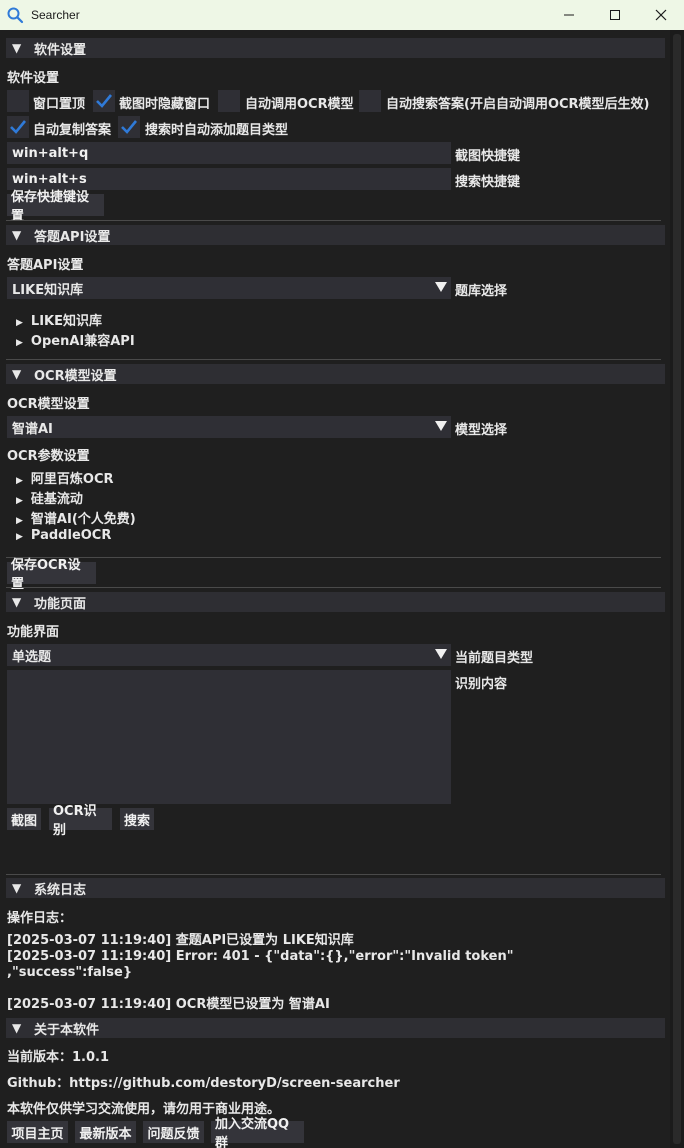  I want to click on section-title: 关于本软件, so click(67, 1030).